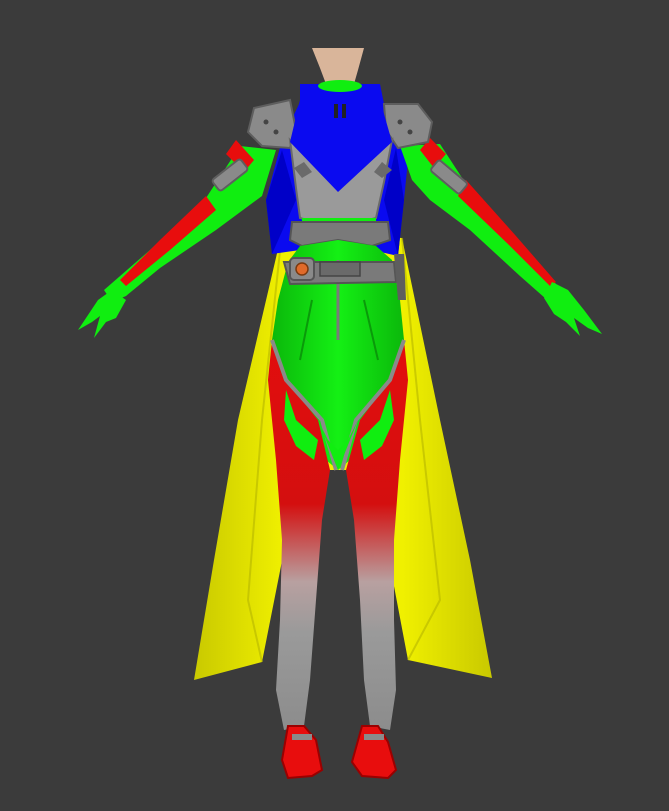  What do you see at coordinates (501, 237) in the screenshot?
I see `right-arm` at bounding box center [501, 237].